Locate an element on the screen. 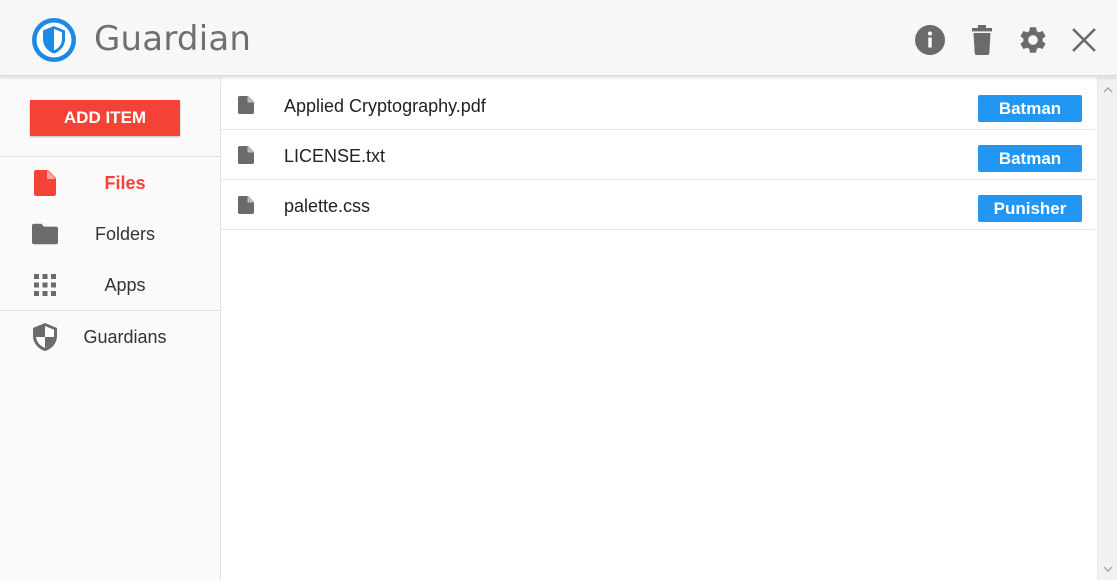 Image resolution: width=1117 pixels, height=580 pixels. file-name: LICENSE.txt is located at coordinates (335, 156).